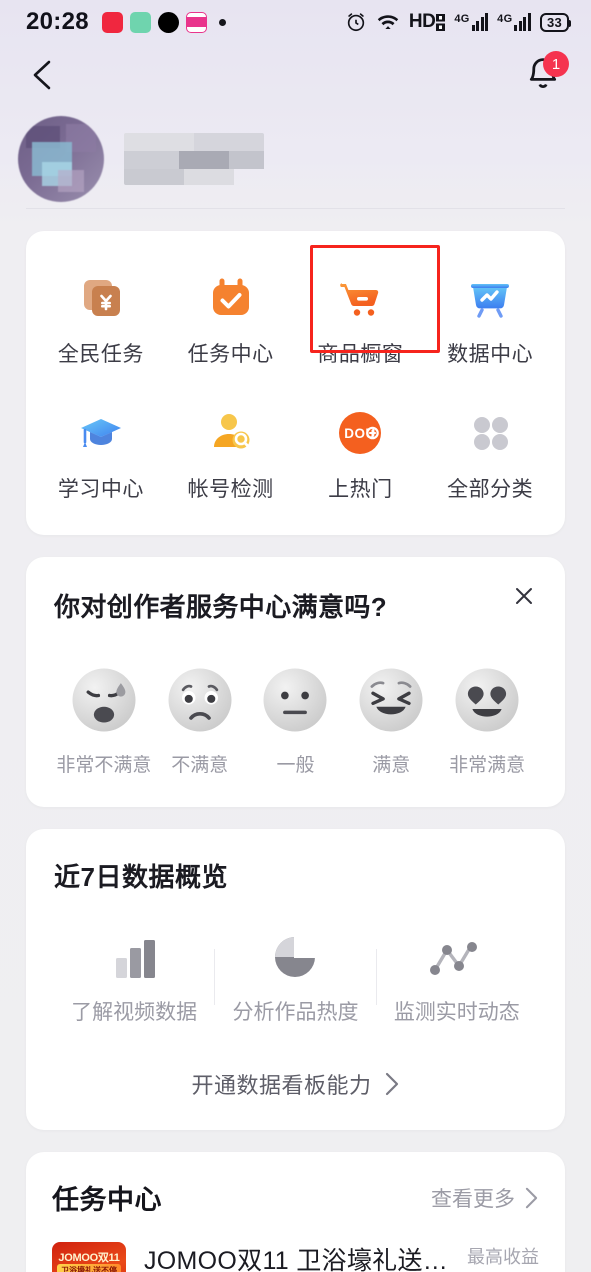 This screenshot has height=1272, width=591. I want to click on data-overview-items: 了解视频数据 分析作品热度 监测实时动态, so click(295, 977).